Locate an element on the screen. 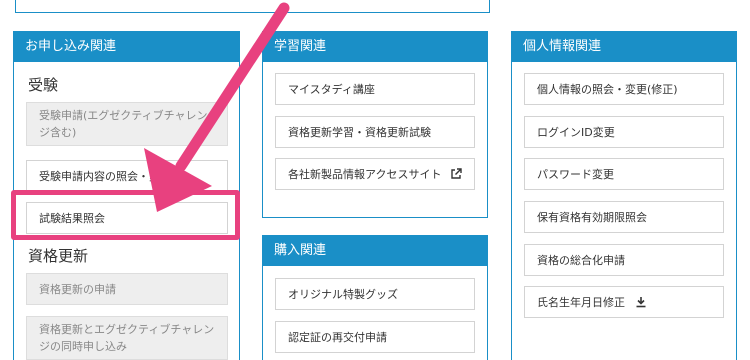  qualification-integration-button: 資格の総合化申請 is located at coordinates (624, 260).